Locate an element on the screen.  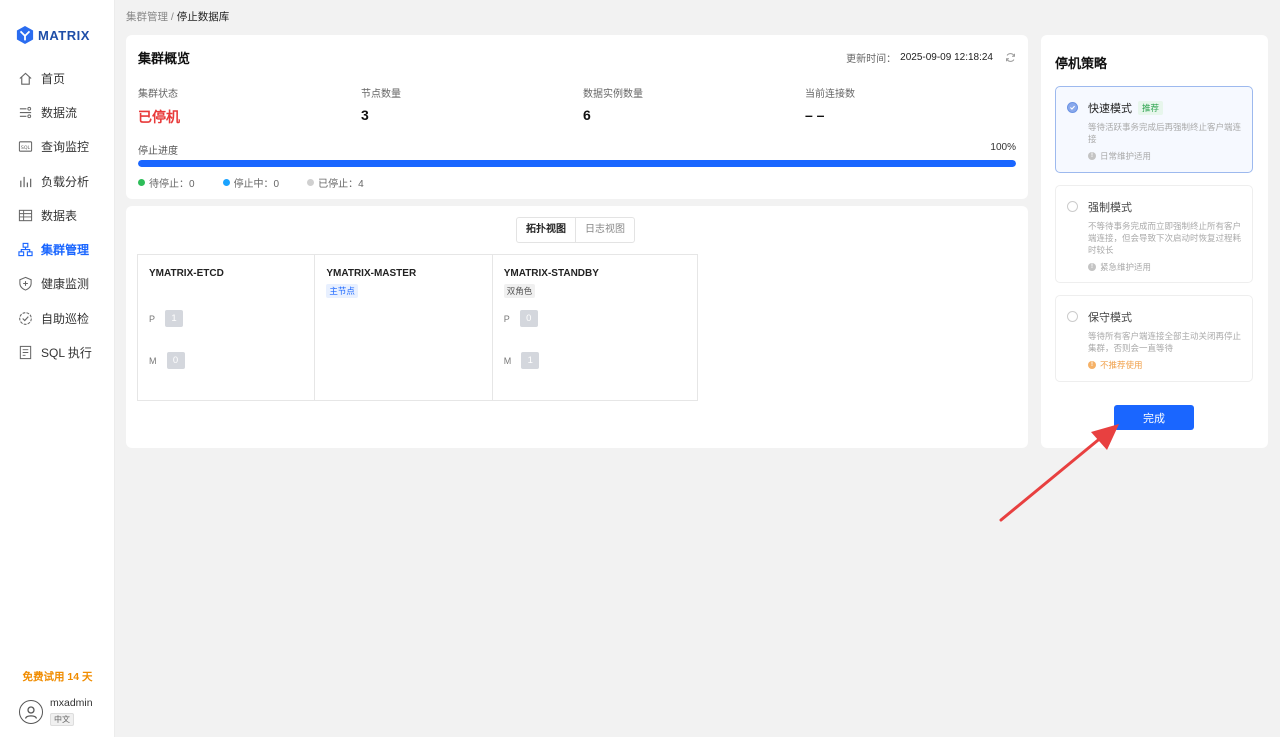
option-title: 快速模式 推荐 is located at coordinates (1126, 108).